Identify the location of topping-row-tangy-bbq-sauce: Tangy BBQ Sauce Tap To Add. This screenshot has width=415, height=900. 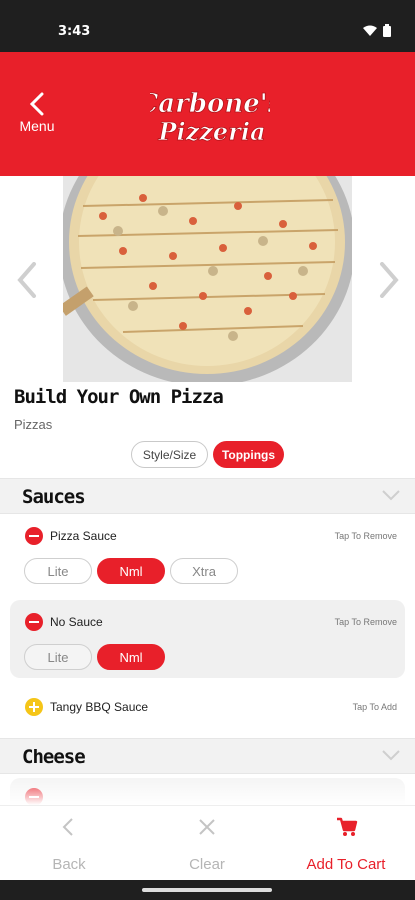
(207, 708).